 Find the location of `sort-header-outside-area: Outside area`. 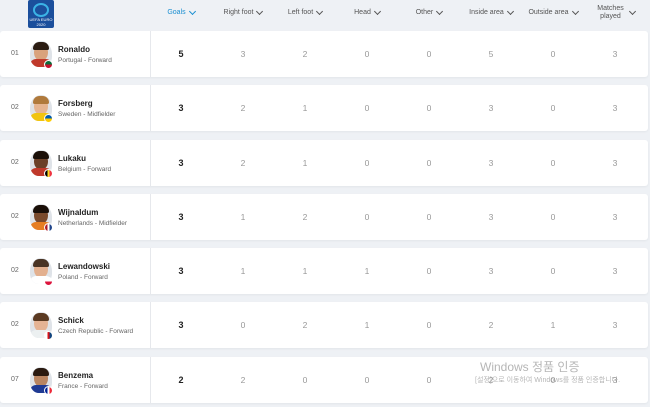

sort-header-outside-area: Outside area is located at coordinates (553, 13).